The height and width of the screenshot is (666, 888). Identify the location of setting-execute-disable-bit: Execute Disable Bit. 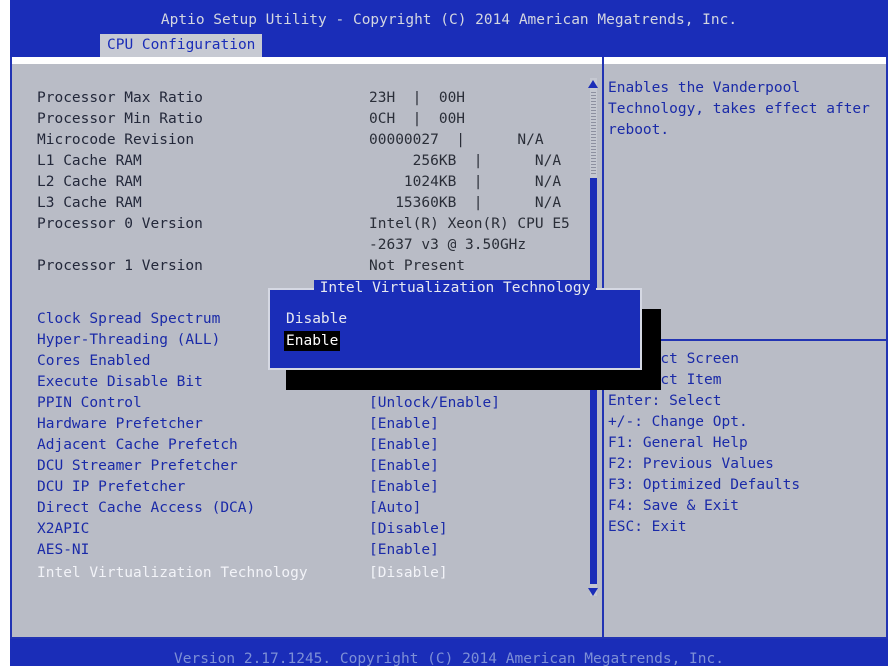
(120, 382).